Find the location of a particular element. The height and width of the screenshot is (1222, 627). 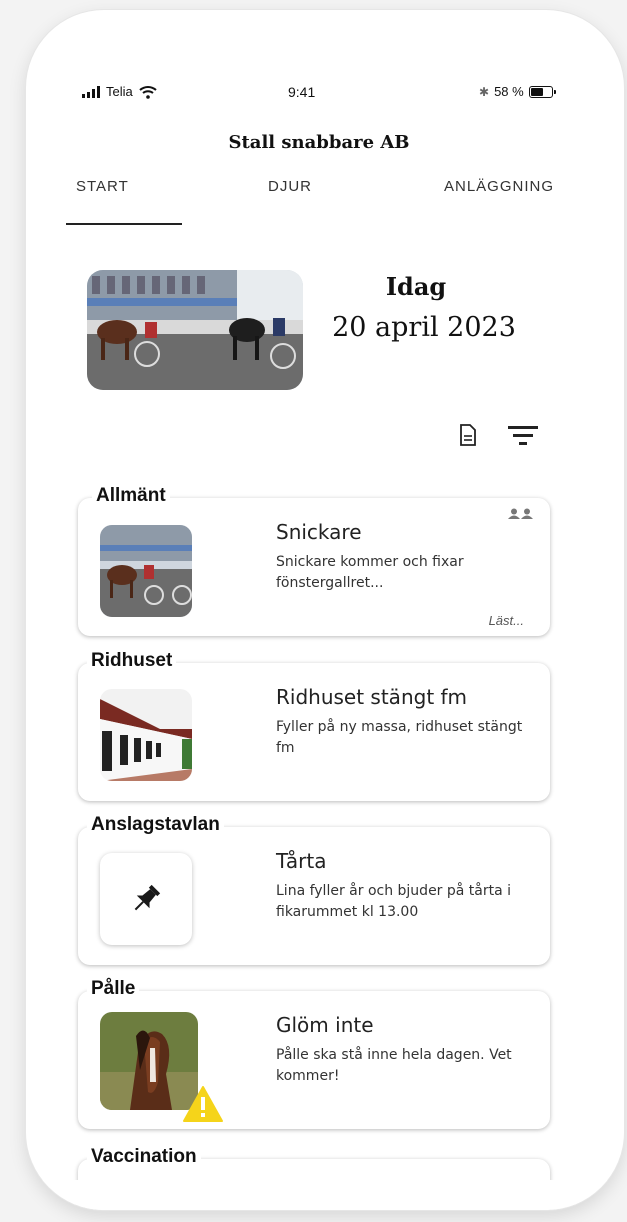

clock: 9:41 is located at coordinates (302, 92).